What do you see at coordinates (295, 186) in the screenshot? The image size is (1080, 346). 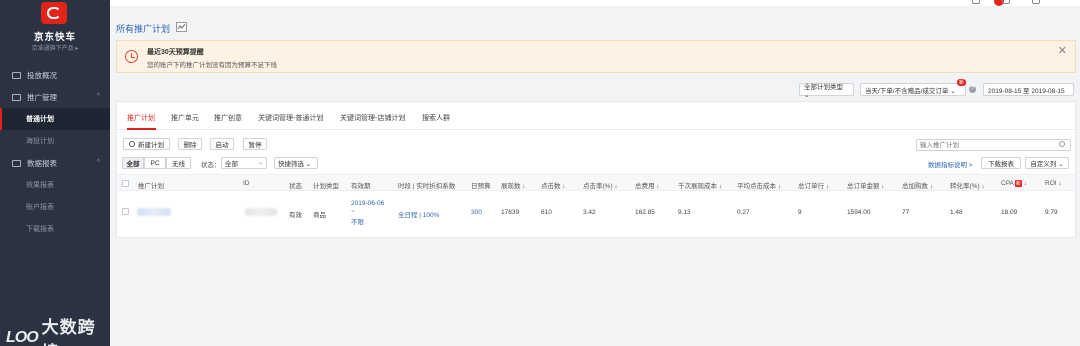 I see `col-status: 状态` at bounding box center [295, 186].